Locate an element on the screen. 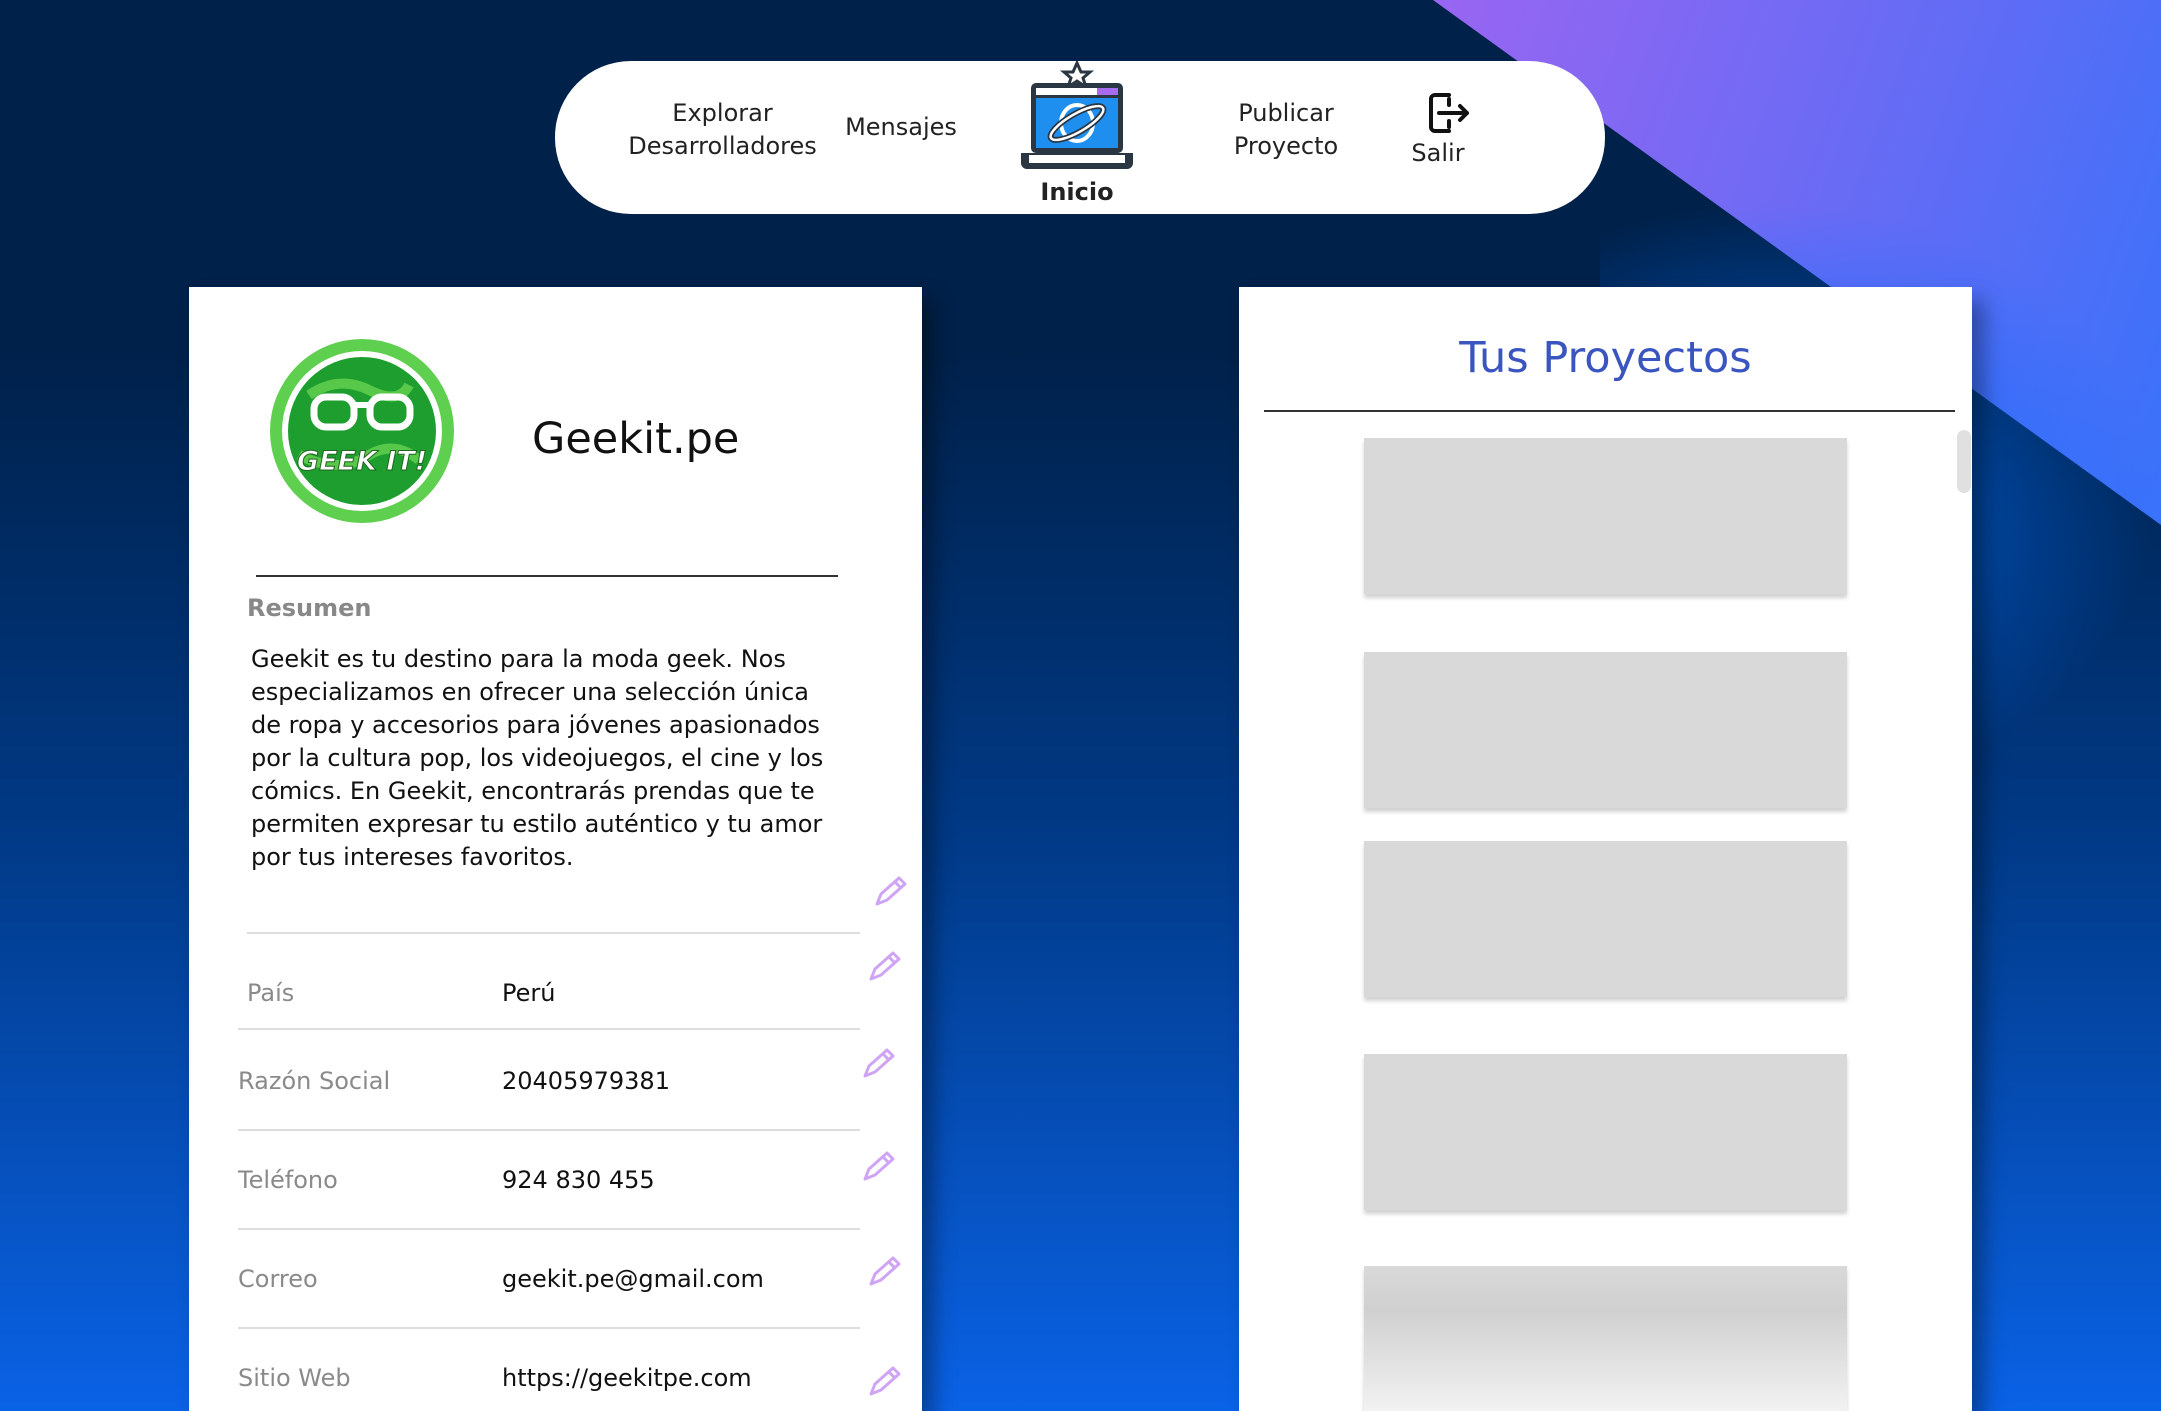 The width and height of the screenshot is (2161, 1411). header-divider is located at coordinates (547, 576).